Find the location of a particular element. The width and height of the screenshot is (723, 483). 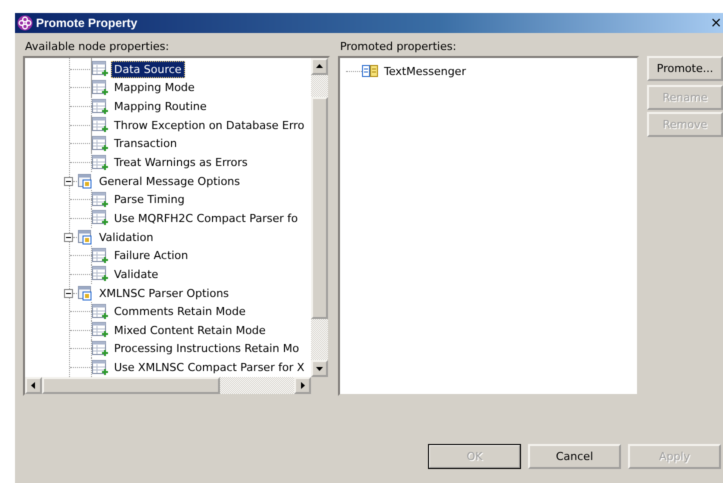

tree-item: Comments Retain Mode is located at coordinates (180, 311).